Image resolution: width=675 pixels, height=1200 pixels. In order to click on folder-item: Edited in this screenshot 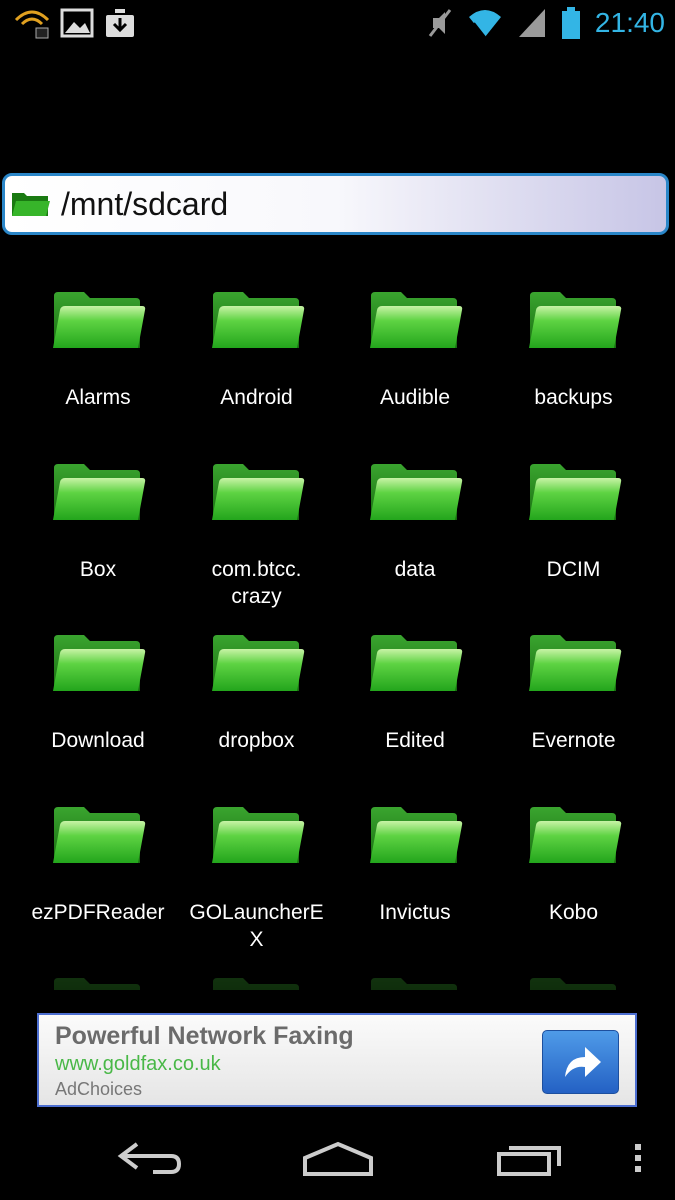, I will do `click(415, 716)`.